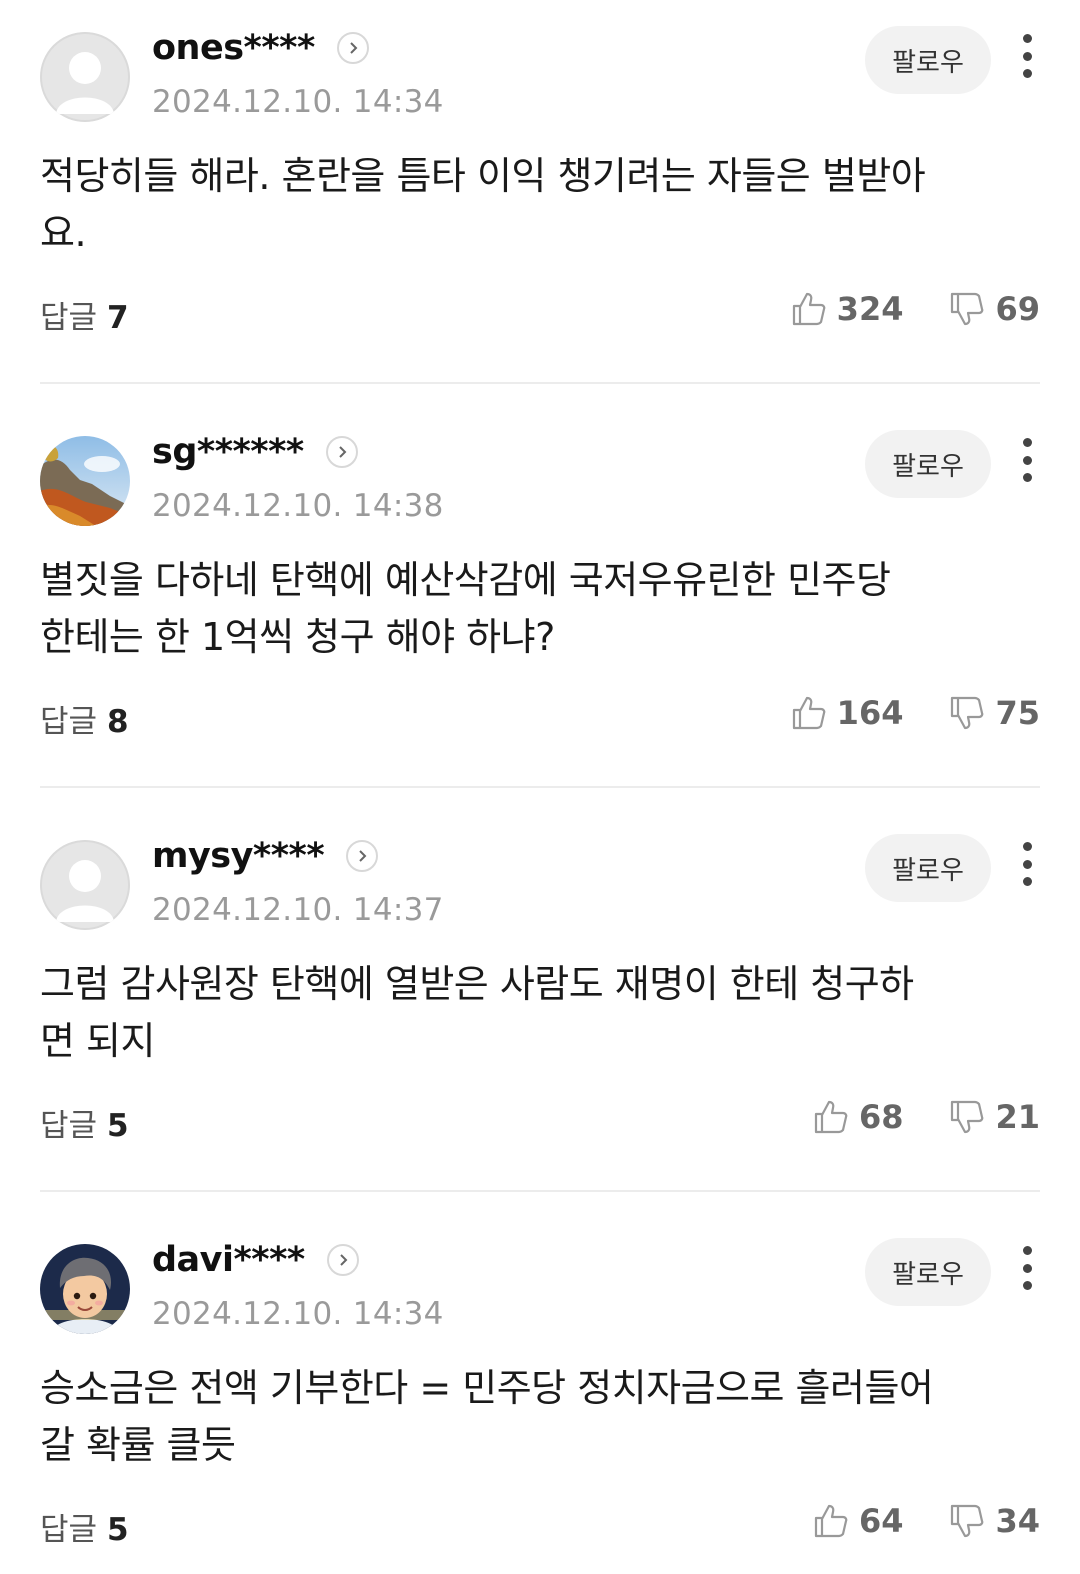  I want to click on user-header: mysy****, so click(265, 856).